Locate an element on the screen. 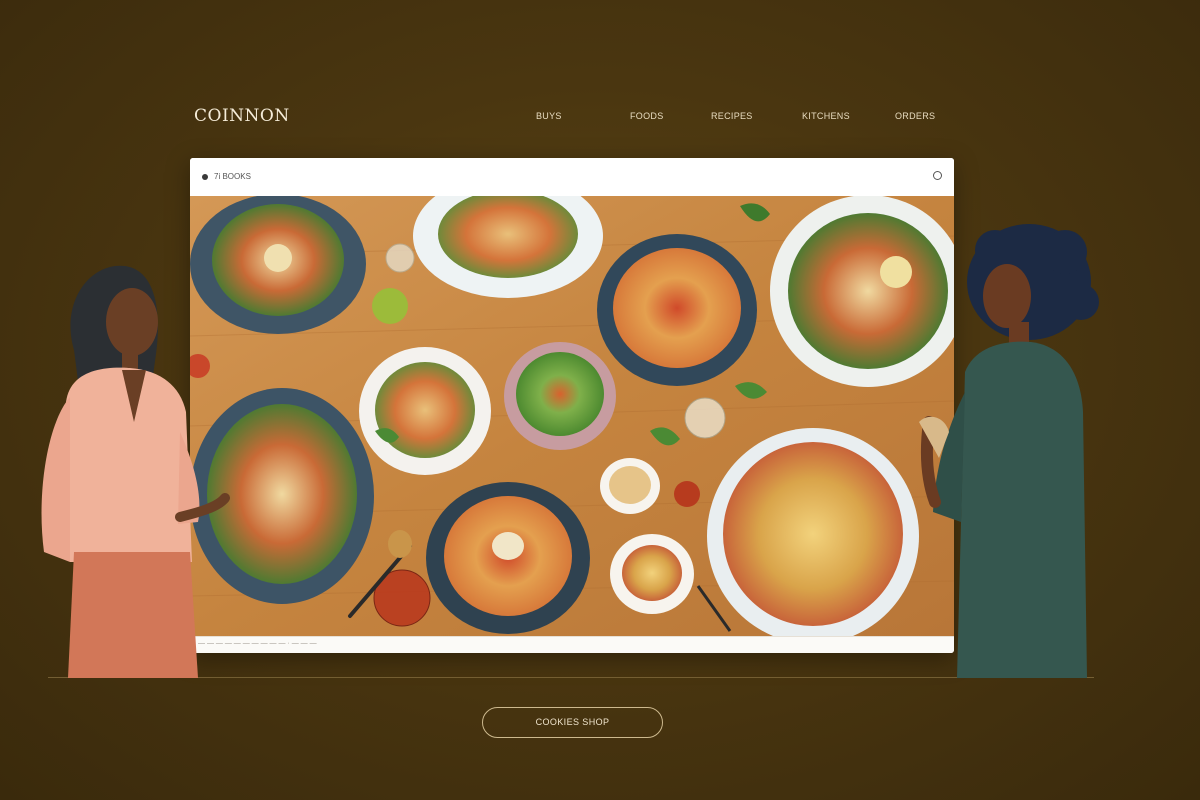 This screenshot has height=800, width=1200. window-statusbar: — — — — — — — — — — · — — — is located at coordinates (572, 644).